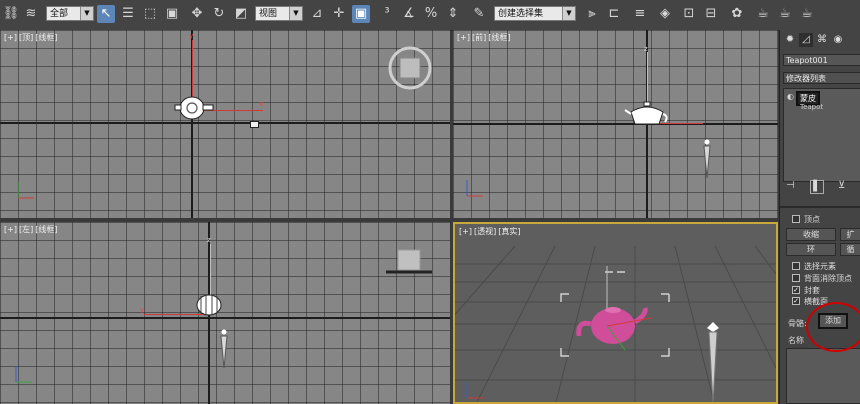  What do you see at coordinates (823, 376) in the screenshot?
I see `bones-list` at bounding box center [823, 376].